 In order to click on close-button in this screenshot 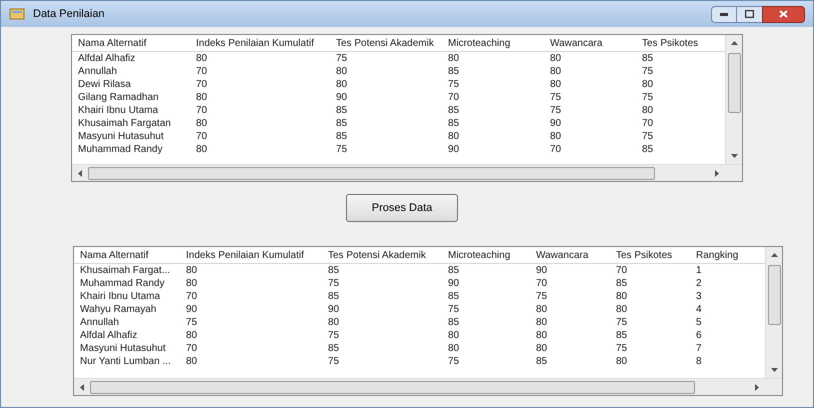, I will do `click(783, 14)`.